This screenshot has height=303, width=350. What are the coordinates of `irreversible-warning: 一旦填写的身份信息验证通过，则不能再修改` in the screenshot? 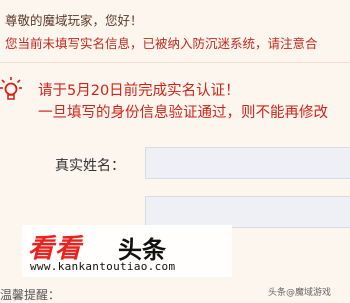 It's located at (183, 113).